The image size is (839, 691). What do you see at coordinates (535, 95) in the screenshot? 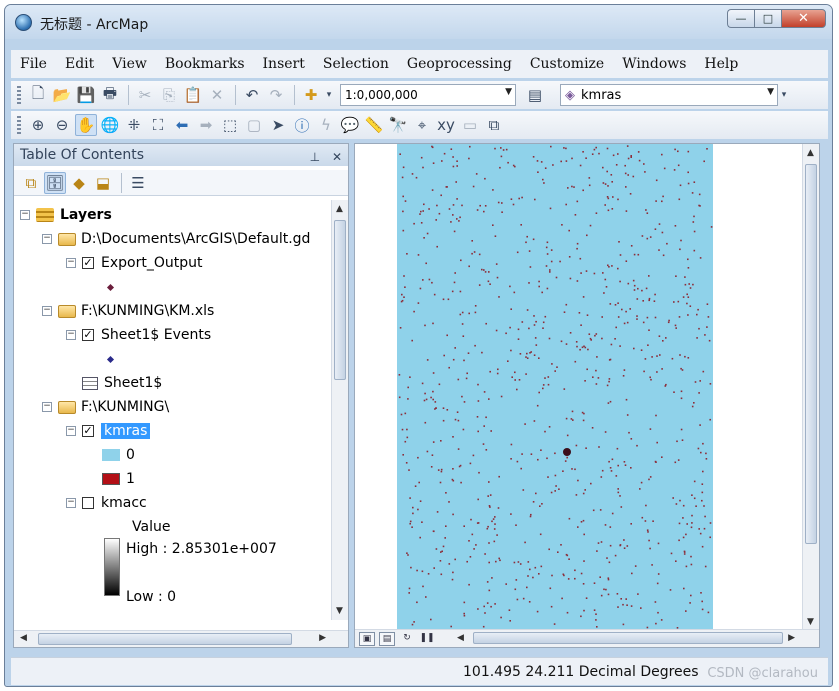
I see `editor-toolbar-icon: ▤` at bounding box center [535, 95].